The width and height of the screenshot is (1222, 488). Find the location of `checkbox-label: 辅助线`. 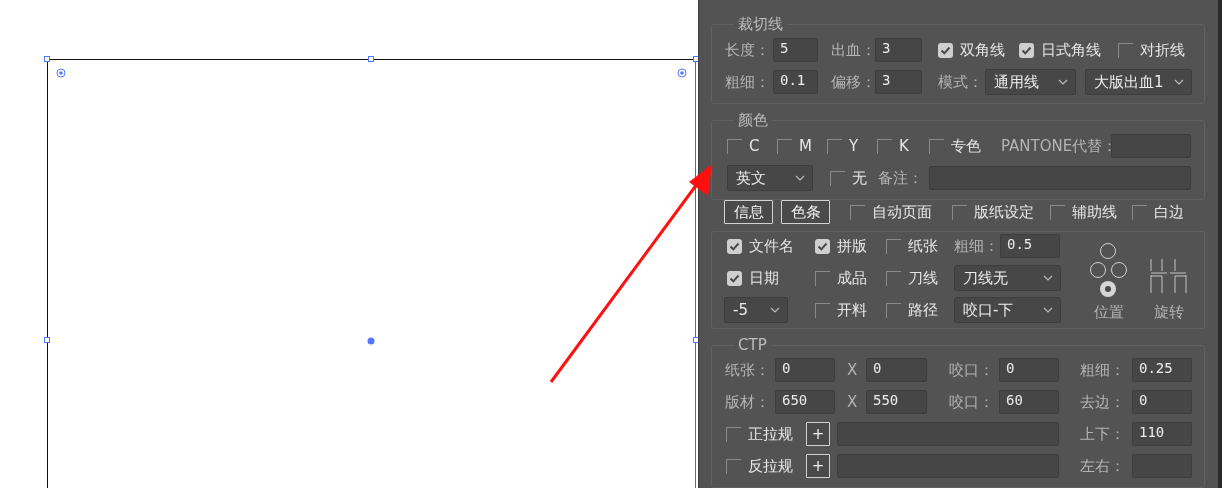

checkbox-label: 辅助线 is located at coordinates (1094, 212).